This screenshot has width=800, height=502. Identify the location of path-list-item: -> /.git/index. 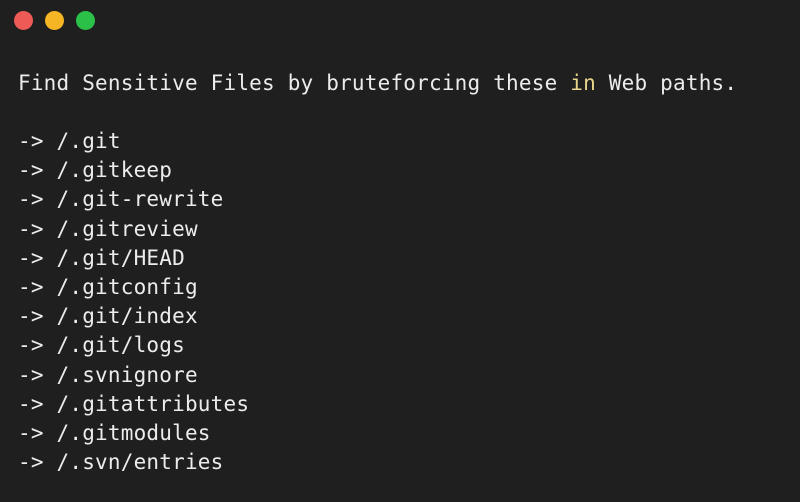
(404, 316).